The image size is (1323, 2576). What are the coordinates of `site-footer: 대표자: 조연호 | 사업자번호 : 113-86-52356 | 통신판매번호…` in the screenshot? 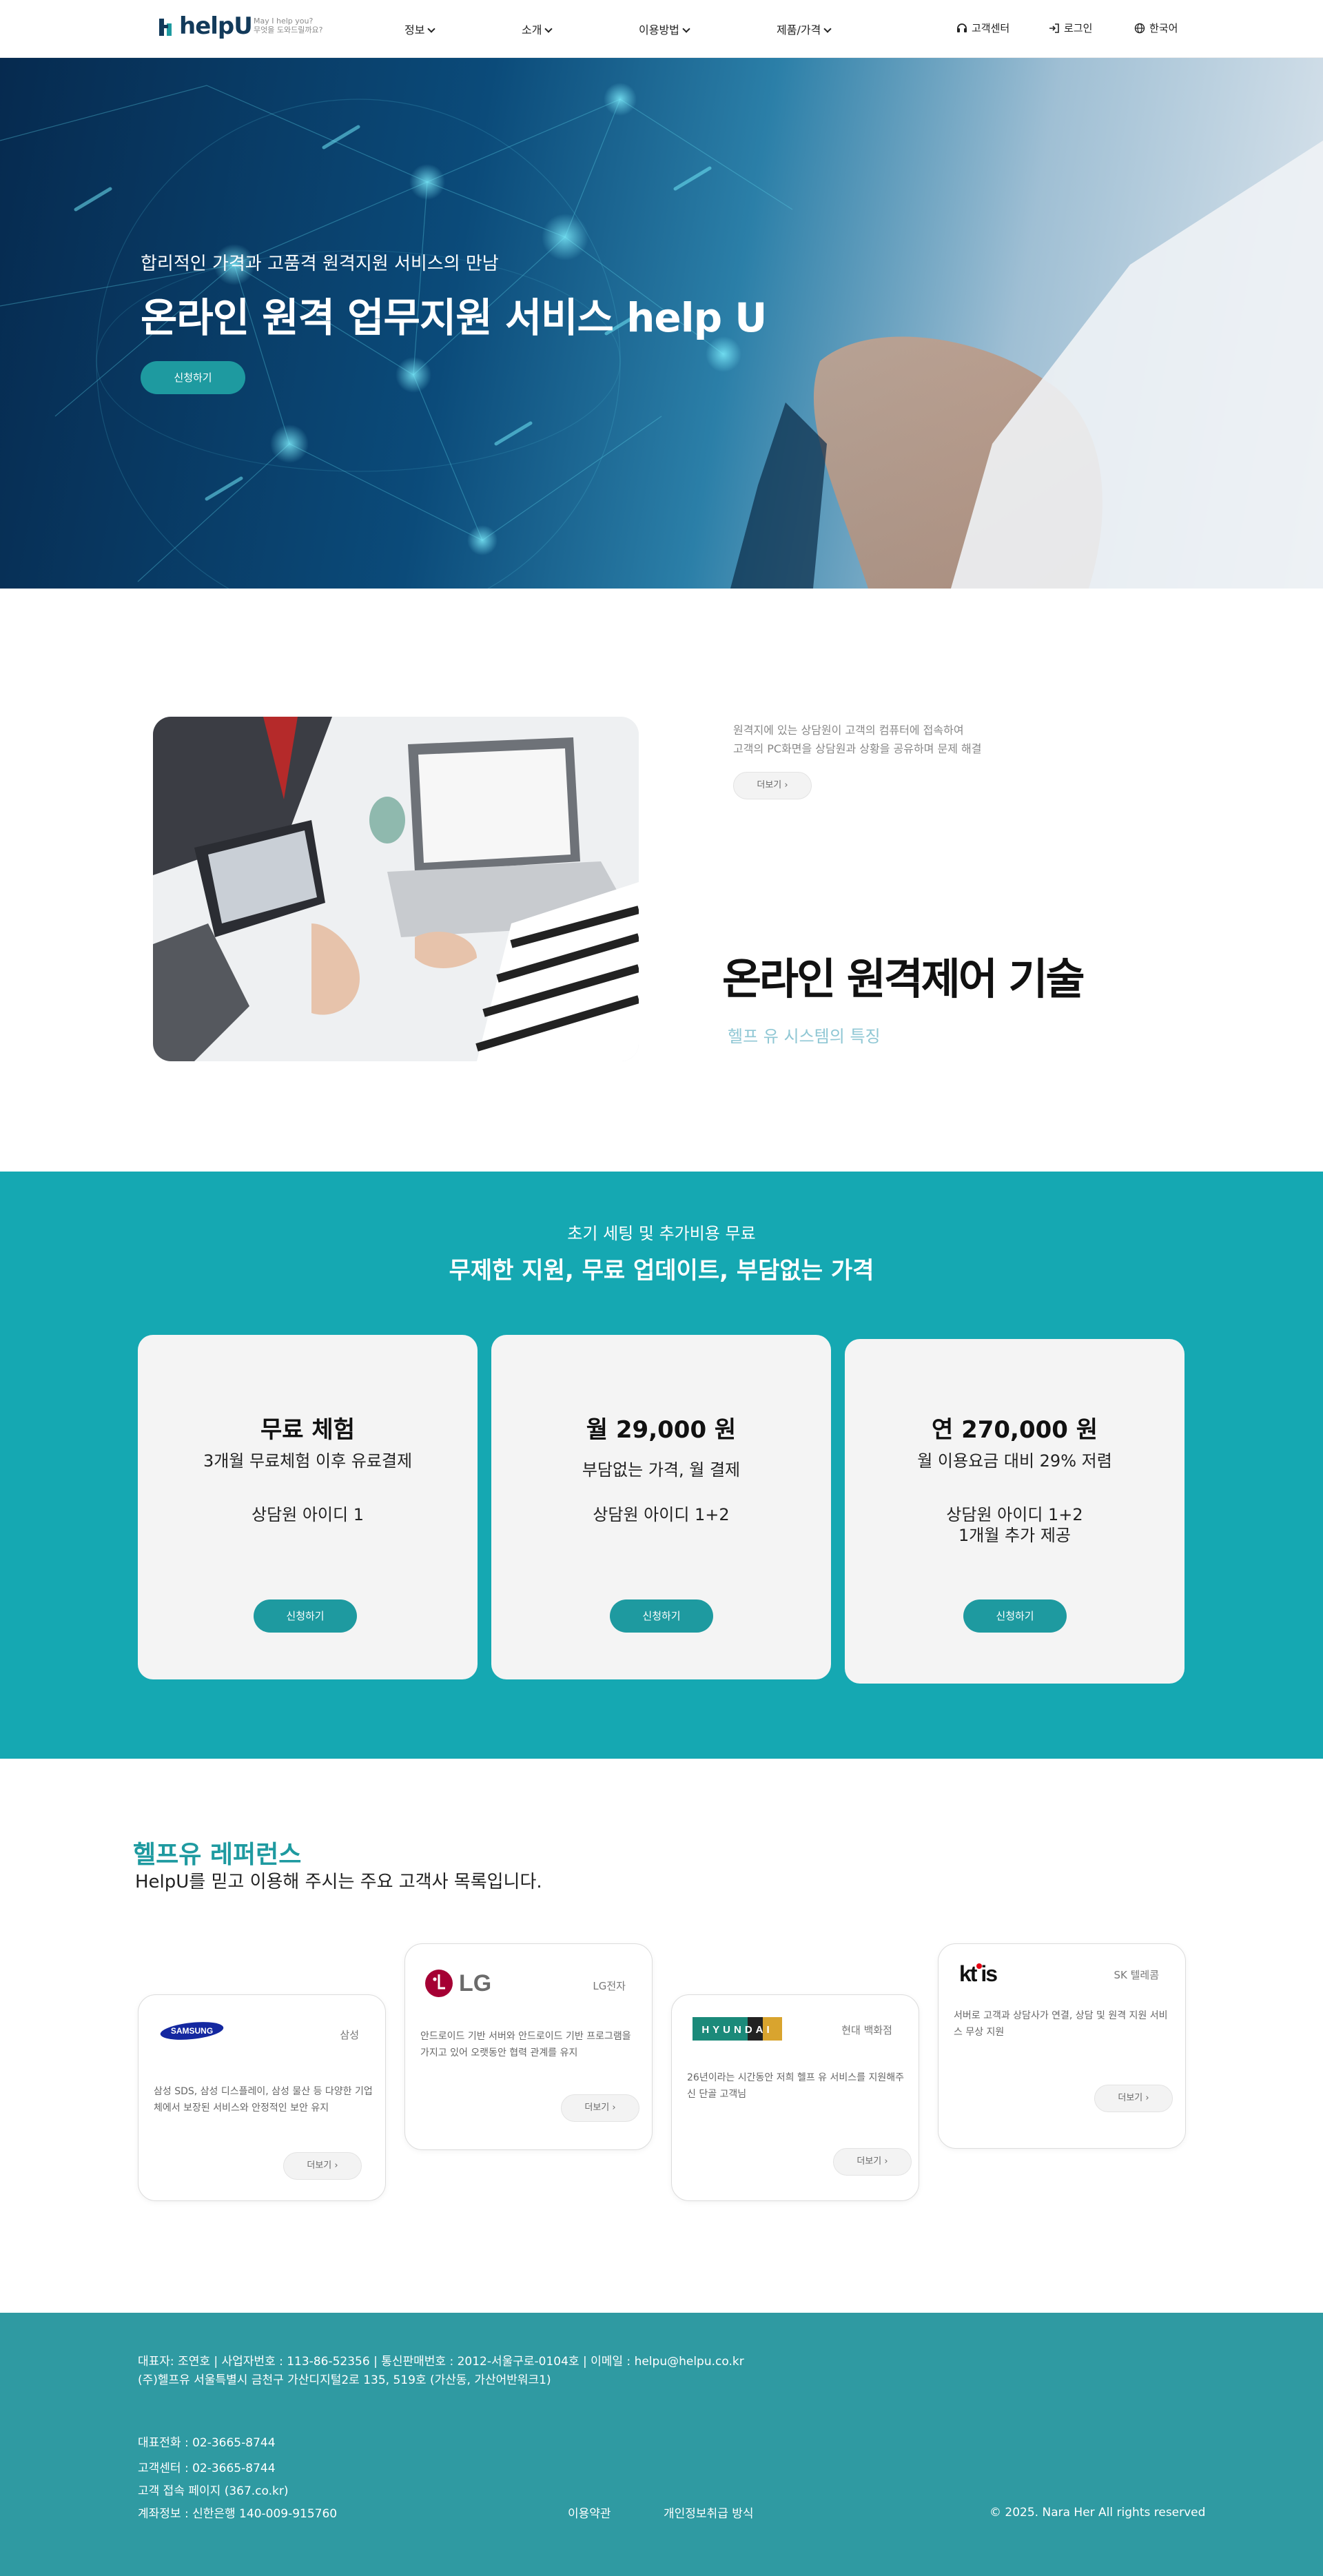 It's located at (661, 2444).